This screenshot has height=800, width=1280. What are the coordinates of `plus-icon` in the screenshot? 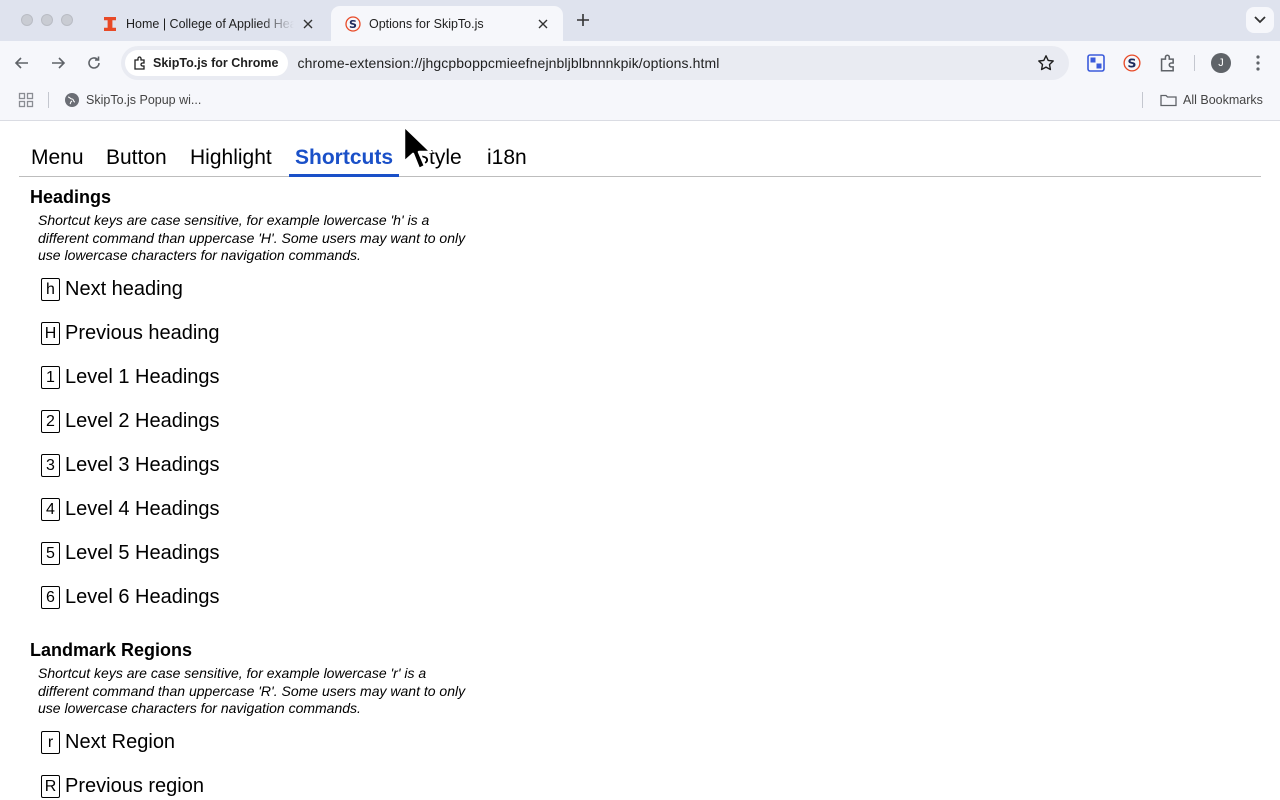 It's located at (583, 20).